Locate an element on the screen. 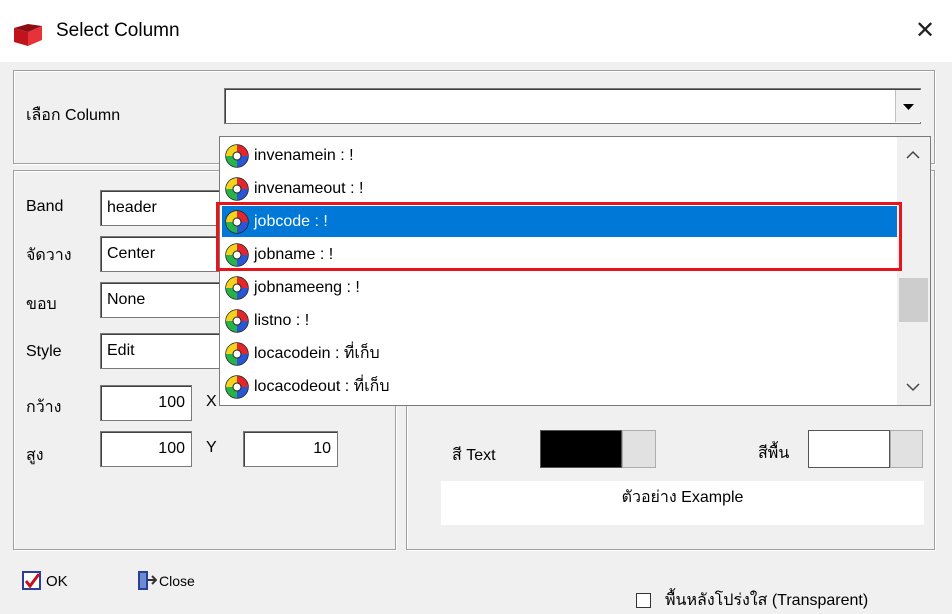 This screenshot has width=952, height=614. border-label: ขอบ is located at coordinates (41, 304).